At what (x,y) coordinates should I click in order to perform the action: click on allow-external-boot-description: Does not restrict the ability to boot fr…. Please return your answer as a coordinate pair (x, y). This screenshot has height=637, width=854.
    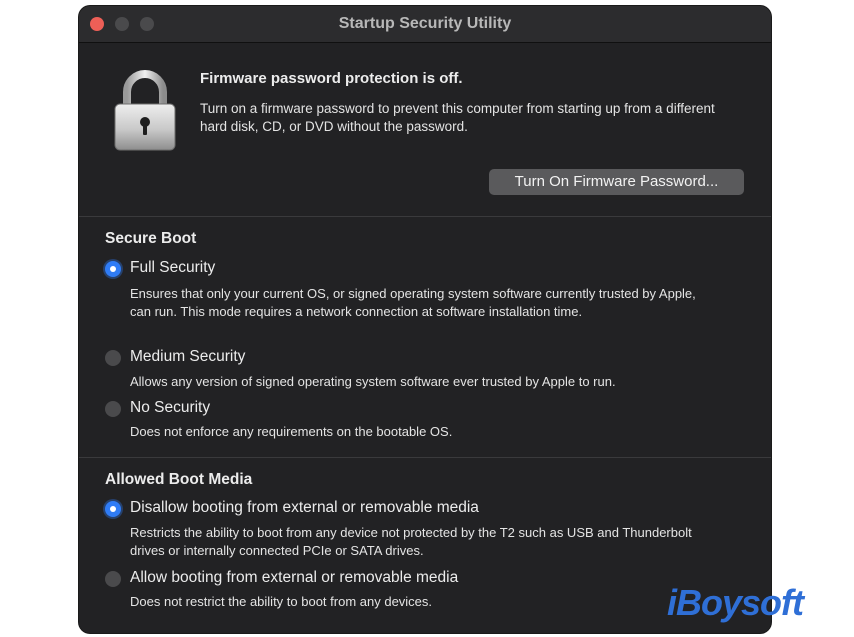
    Looking at the image, I should click on (281, 601).